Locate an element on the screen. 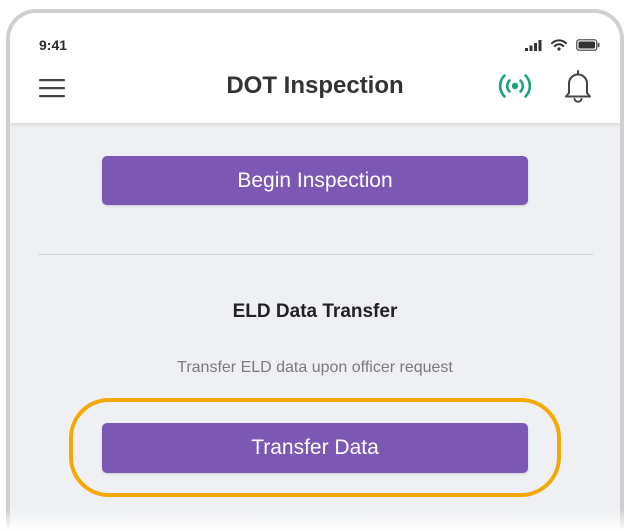 This screenshot has height=531, width=636. eld-transfer-description: Transfer ELD data upon officer request is located at coordinates (315, 367).